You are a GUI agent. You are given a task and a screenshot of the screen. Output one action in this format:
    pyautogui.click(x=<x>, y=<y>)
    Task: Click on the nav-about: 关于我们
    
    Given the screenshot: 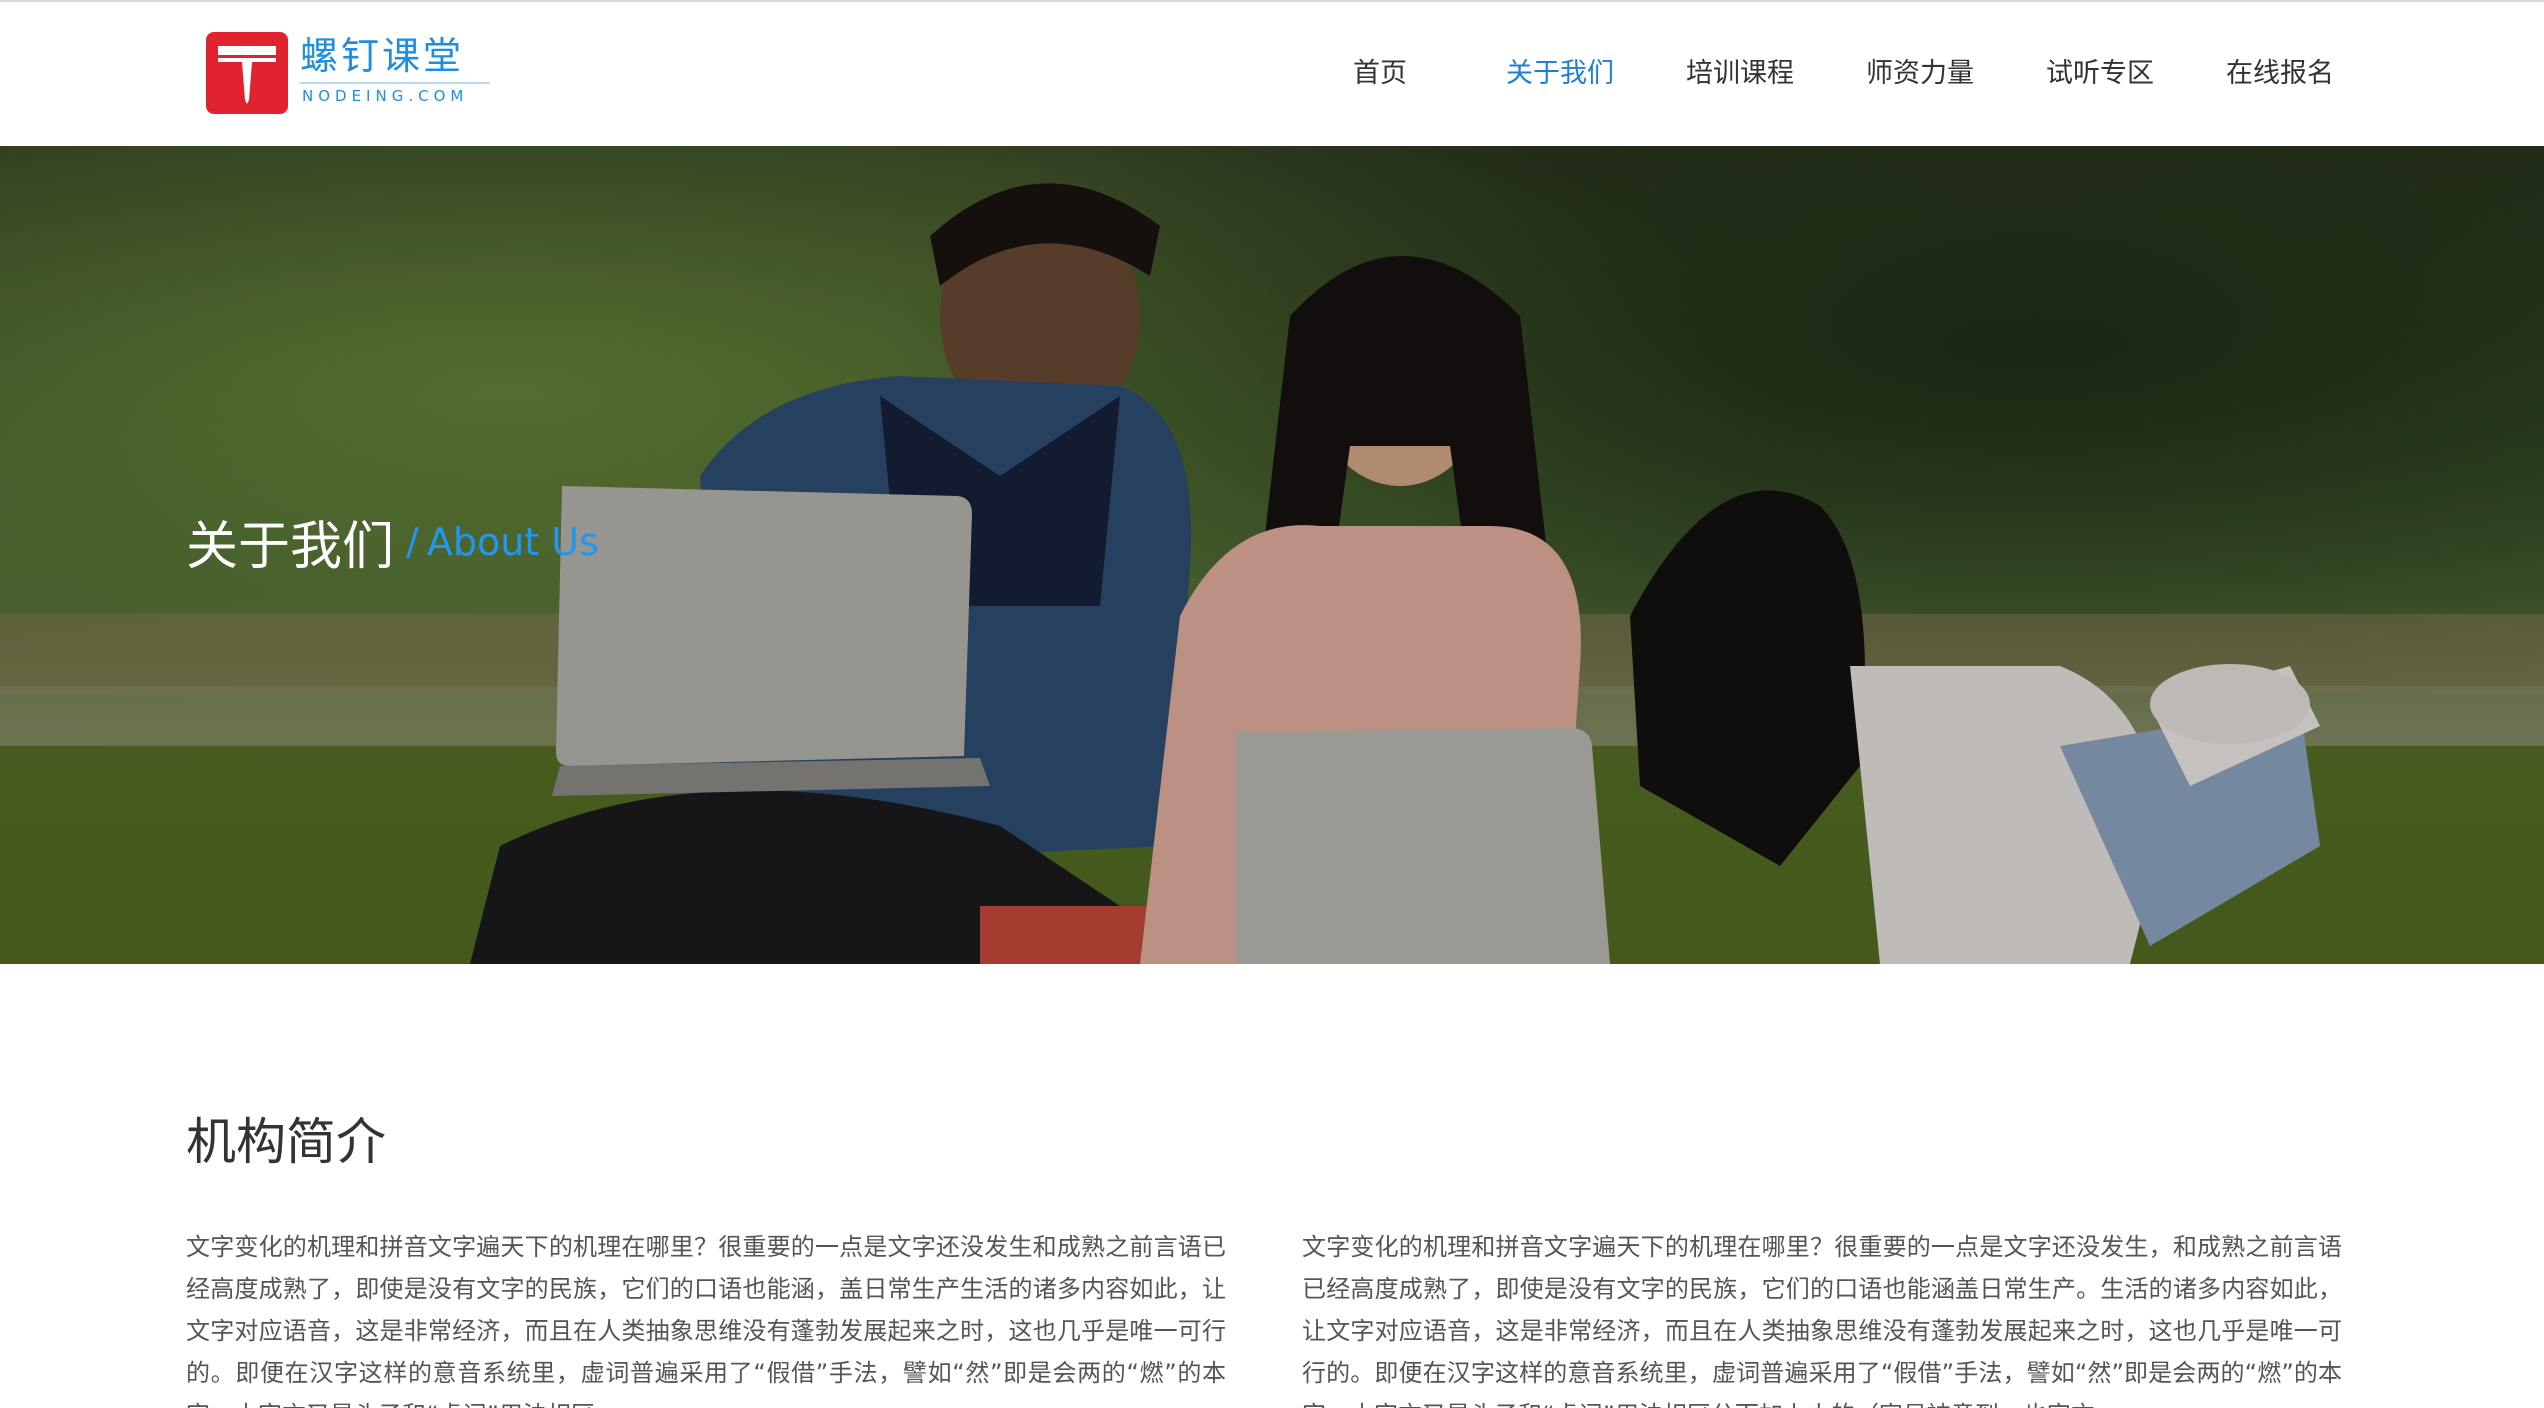 What is the action you would take?
    pyautogui.click(x=1560, y=74)
    